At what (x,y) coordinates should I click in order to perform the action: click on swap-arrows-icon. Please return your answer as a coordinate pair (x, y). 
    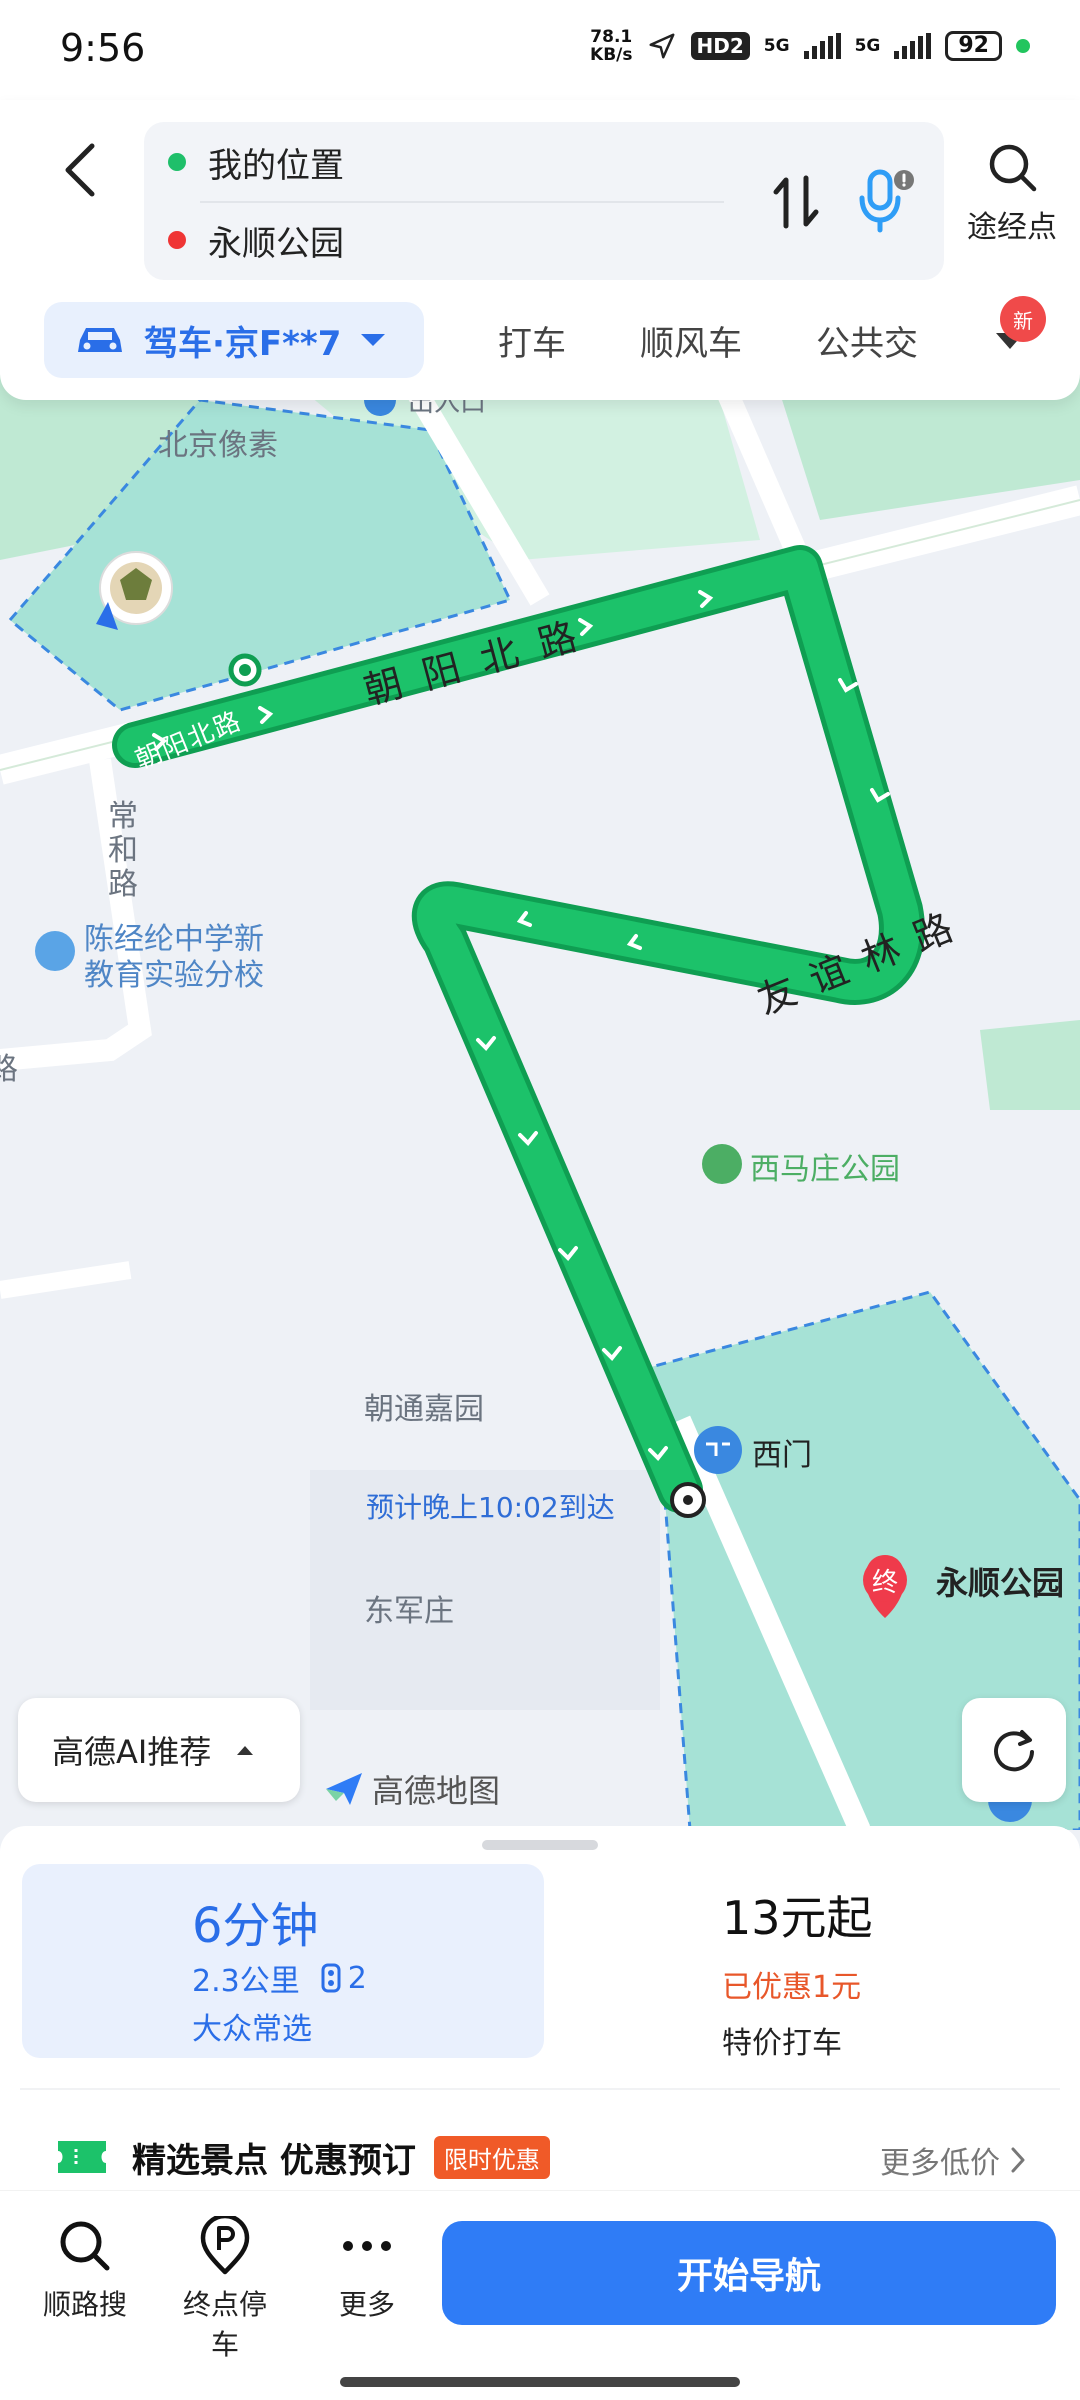
    Looking at the image, I should click on (796, 202).